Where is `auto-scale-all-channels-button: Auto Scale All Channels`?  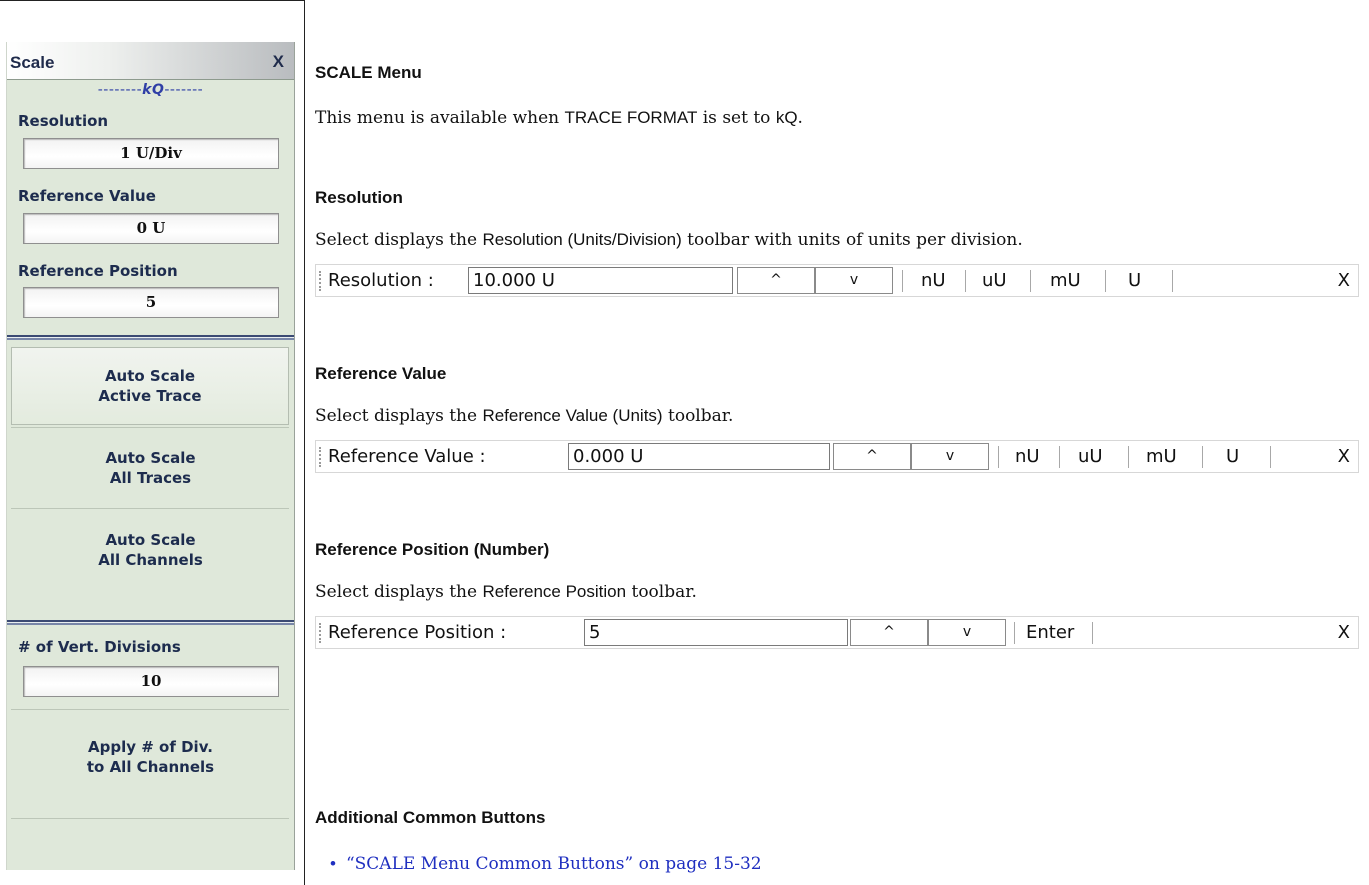 auto-scale-all-channels-button: Auto Scale All Channels is located at coordinates (150, 550).